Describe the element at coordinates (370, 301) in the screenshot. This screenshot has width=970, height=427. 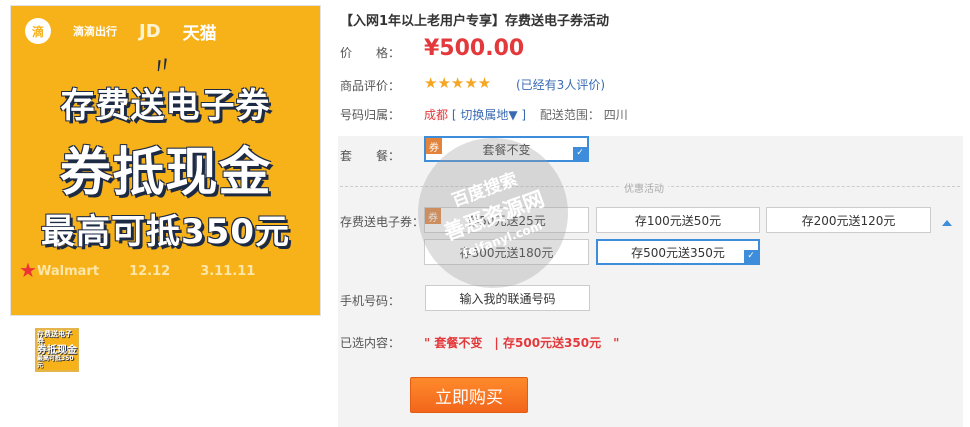
I see `phone-label: 手机号码：` at that location.